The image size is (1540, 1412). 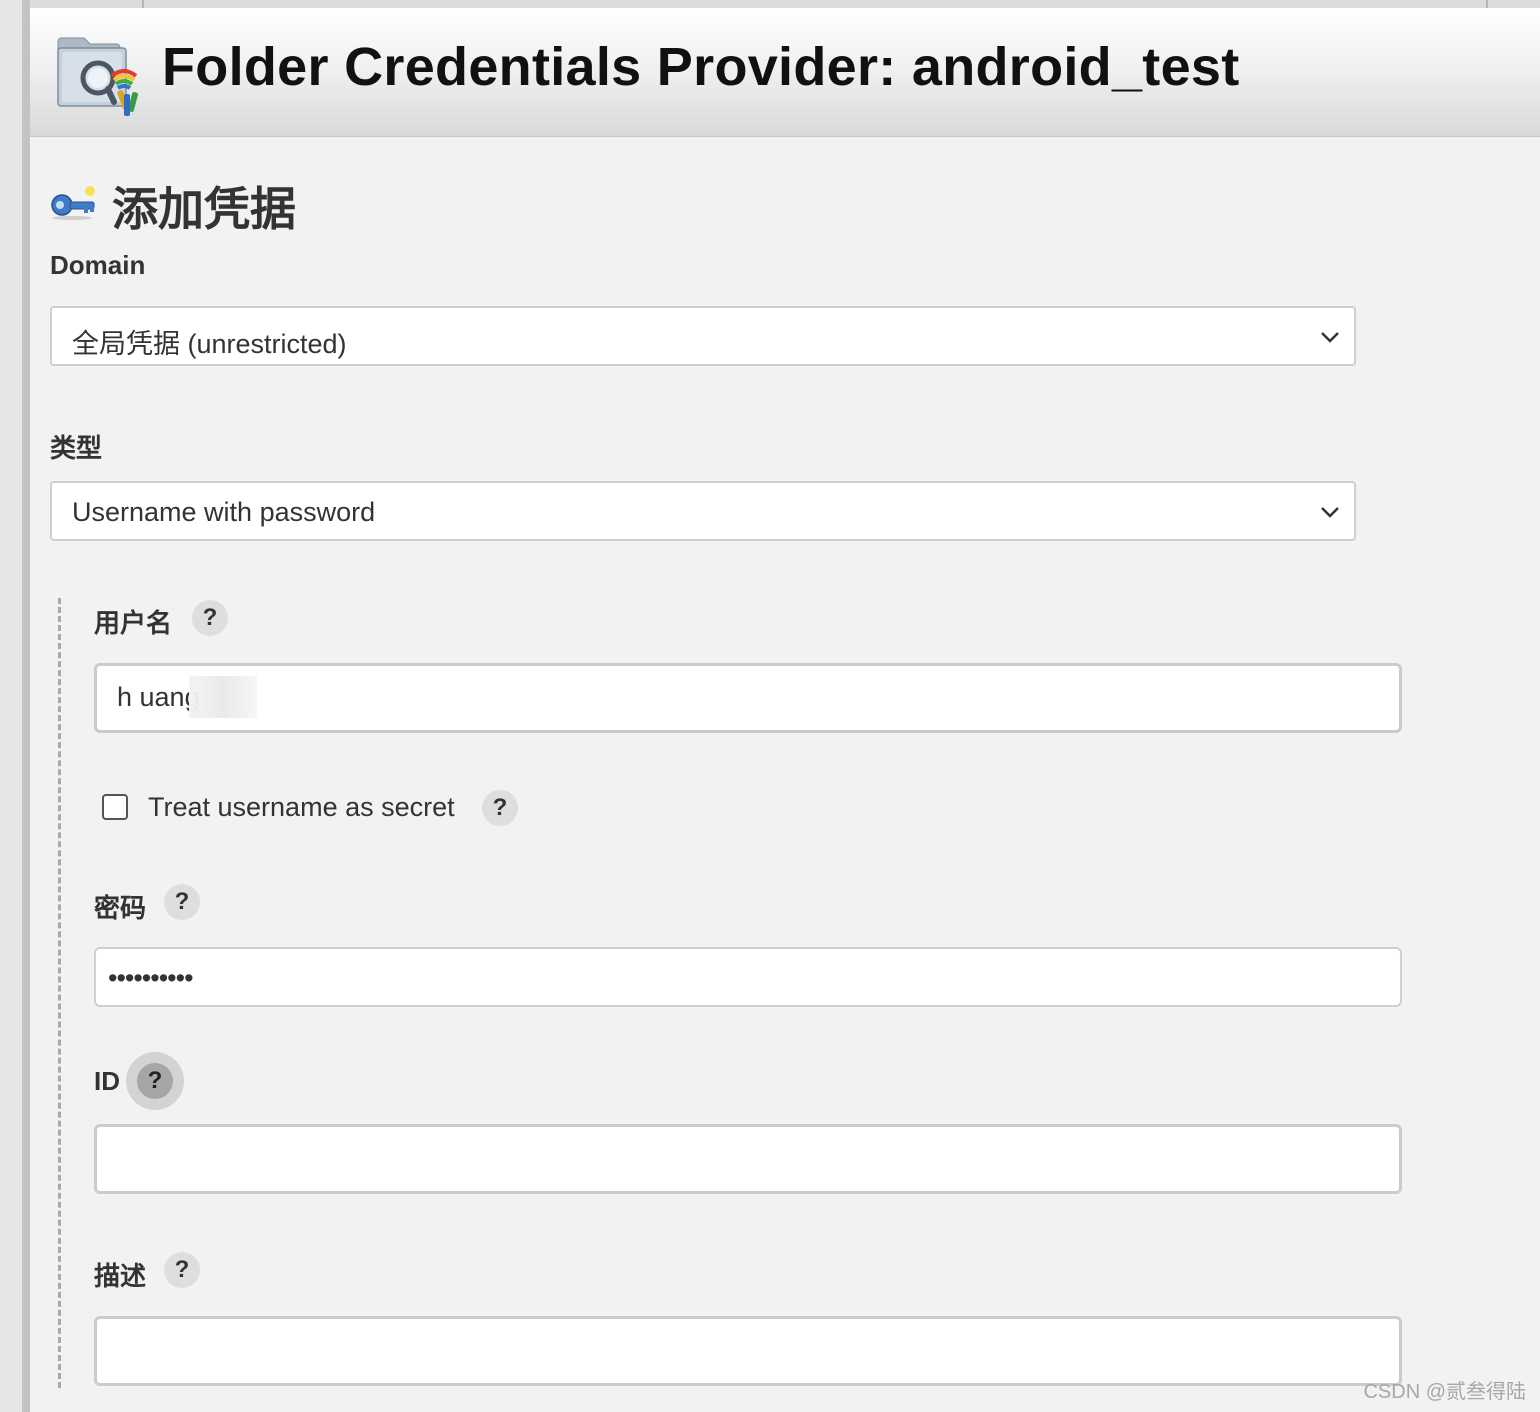 What do you see at coordinates (500, 808) in the screenshot?
I see `treat-secret-help-icon: ?` at bounding box center [500, 808].